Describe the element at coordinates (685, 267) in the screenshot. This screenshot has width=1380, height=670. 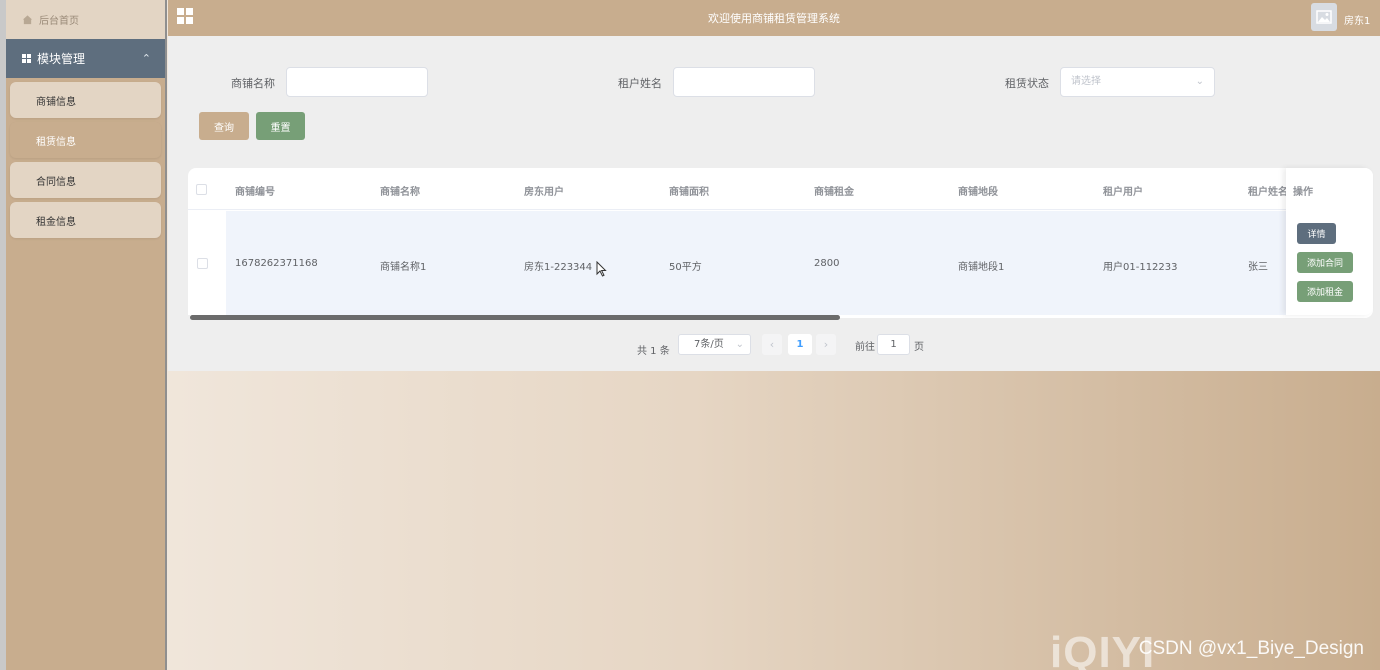
I see `table-cell: 50平方` at that location.